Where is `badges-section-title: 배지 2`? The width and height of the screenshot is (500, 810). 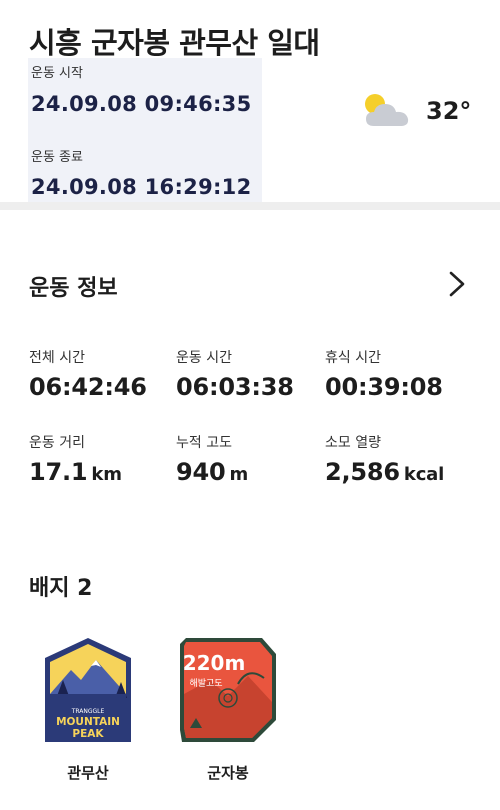 badges-section-title: 배지 2 is located at coordinates (61, 588).